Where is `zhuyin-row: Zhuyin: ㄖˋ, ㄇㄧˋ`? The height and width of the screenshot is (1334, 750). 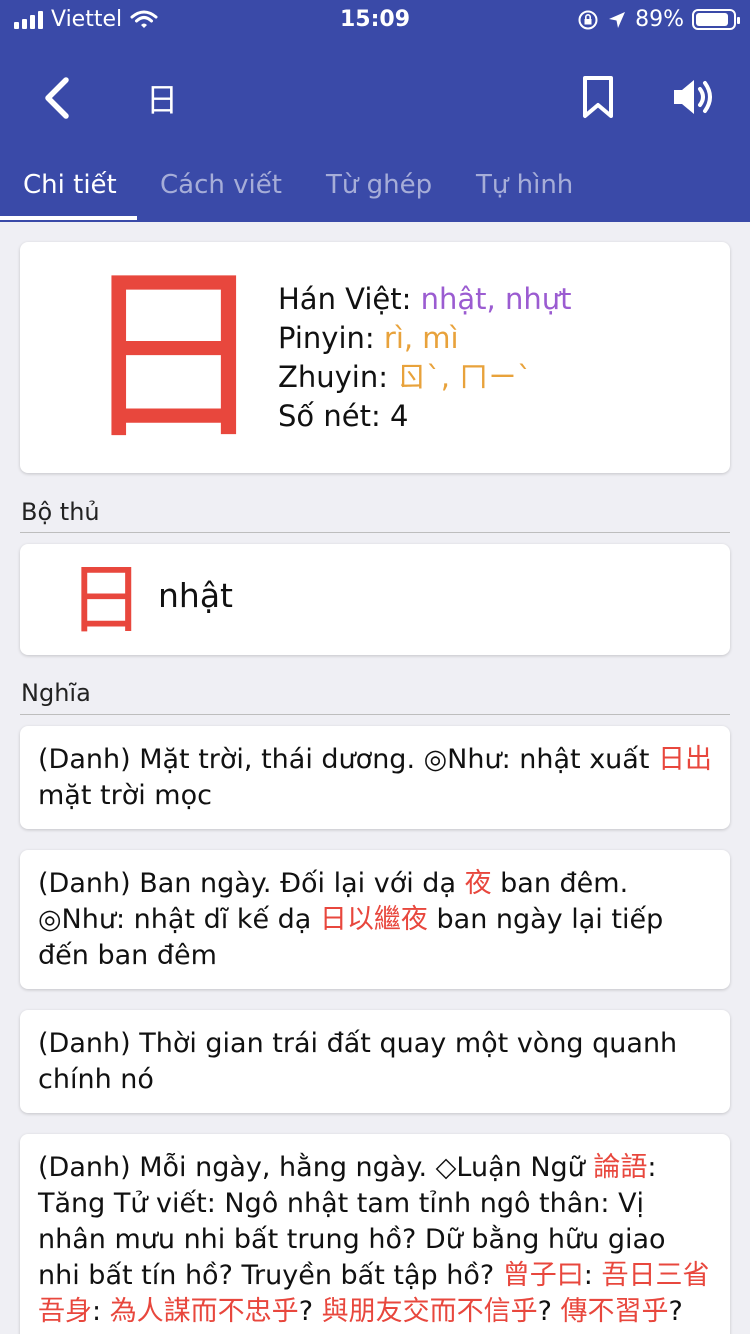
zhuyin-row: Zhuyin: ㄖˋ, ㄇㄧˋ is located at coordinates (425, 377).